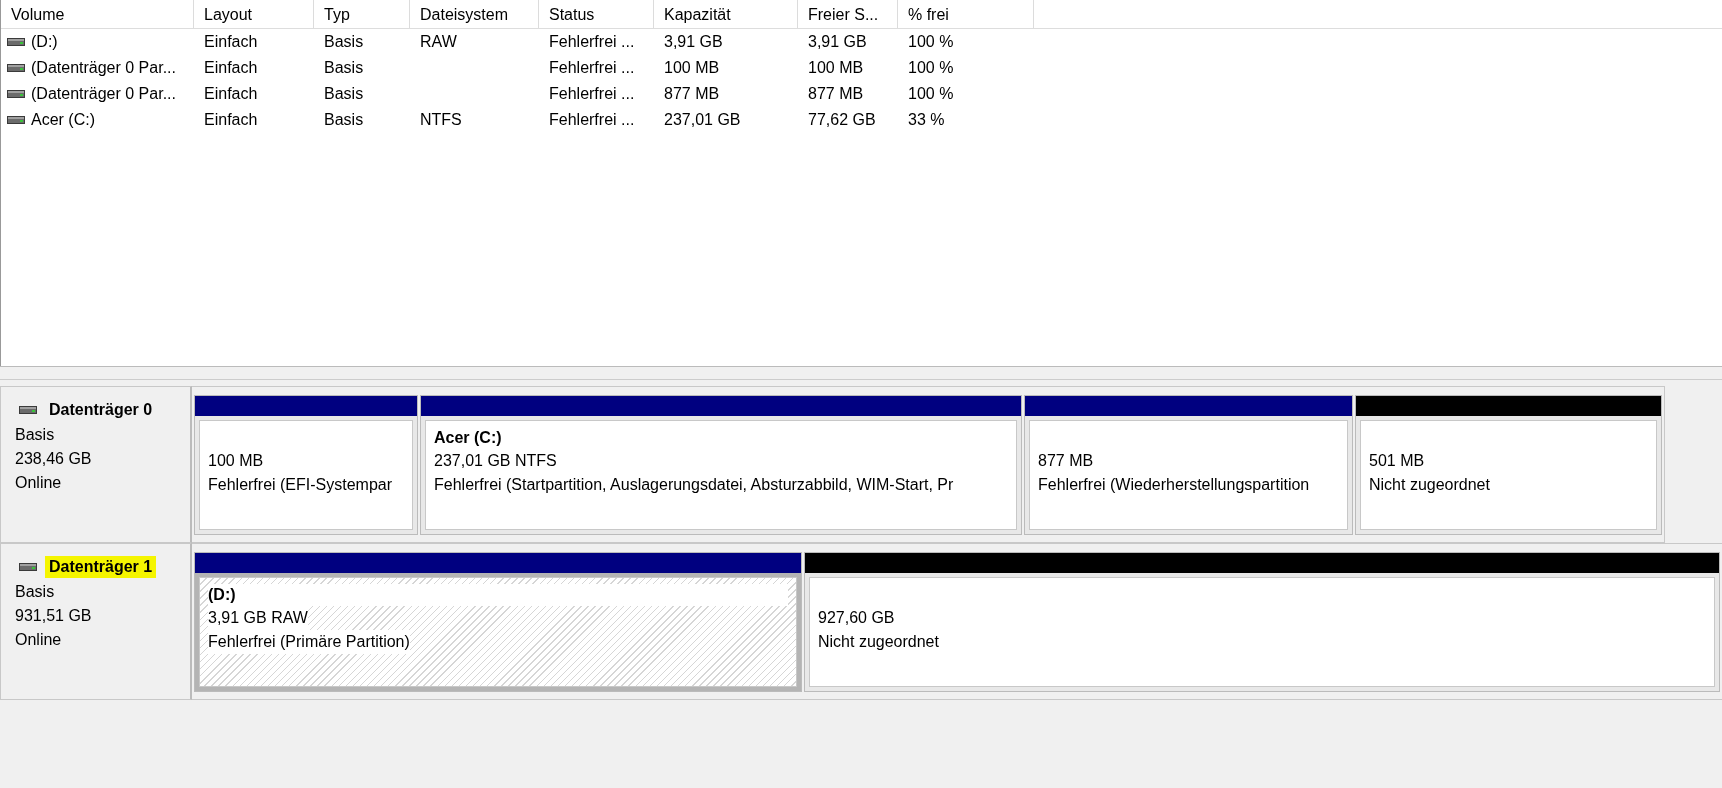  I want to click on disk-name: Datenträger 0, so click(101, 410).